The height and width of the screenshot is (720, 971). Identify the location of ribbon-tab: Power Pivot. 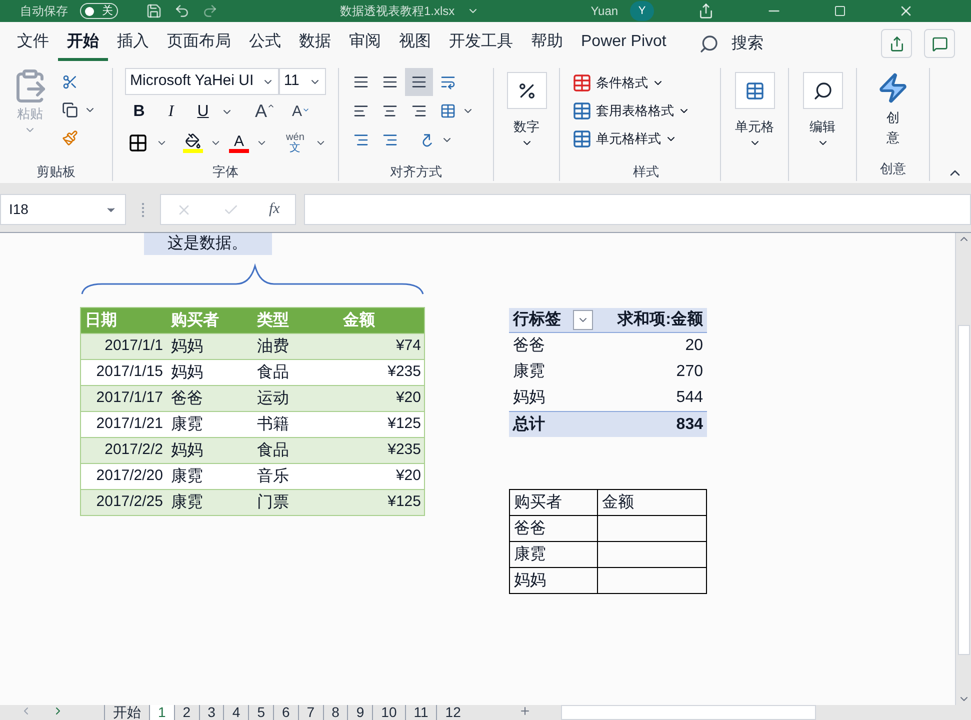
(624, 43).